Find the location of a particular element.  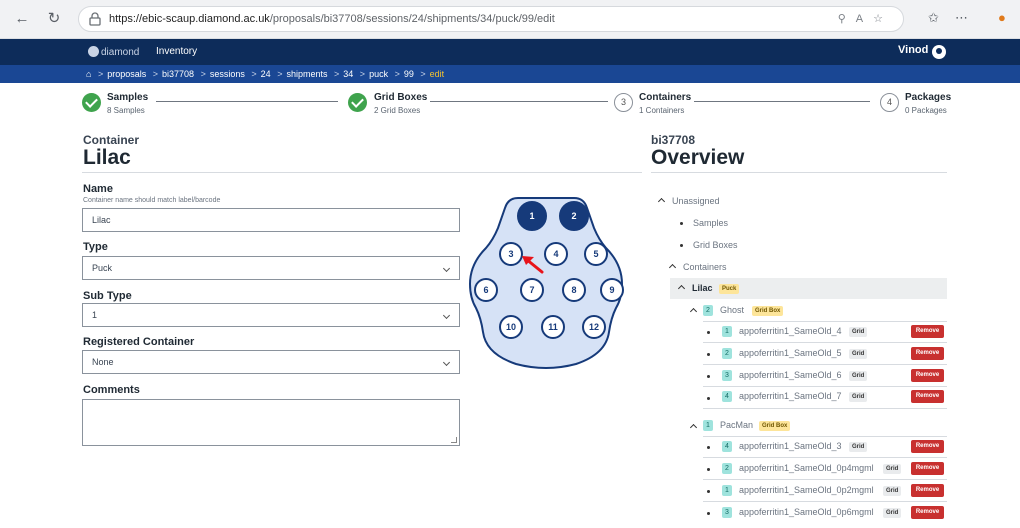

grid-name: appoferritin1_SameOld_4 is located at coordinates (790, 331).